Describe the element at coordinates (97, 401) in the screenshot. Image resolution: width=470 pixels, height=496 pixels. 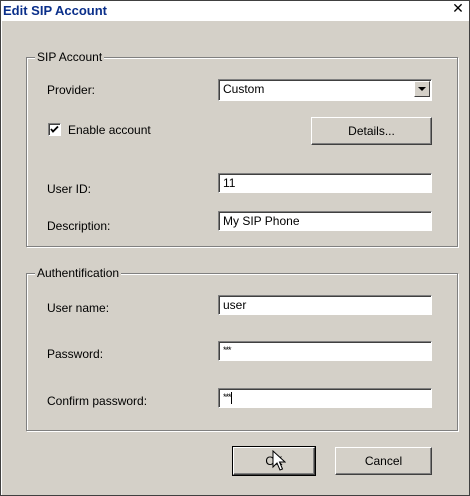
I see `confirm-password-label: Confirm password:` at that location.